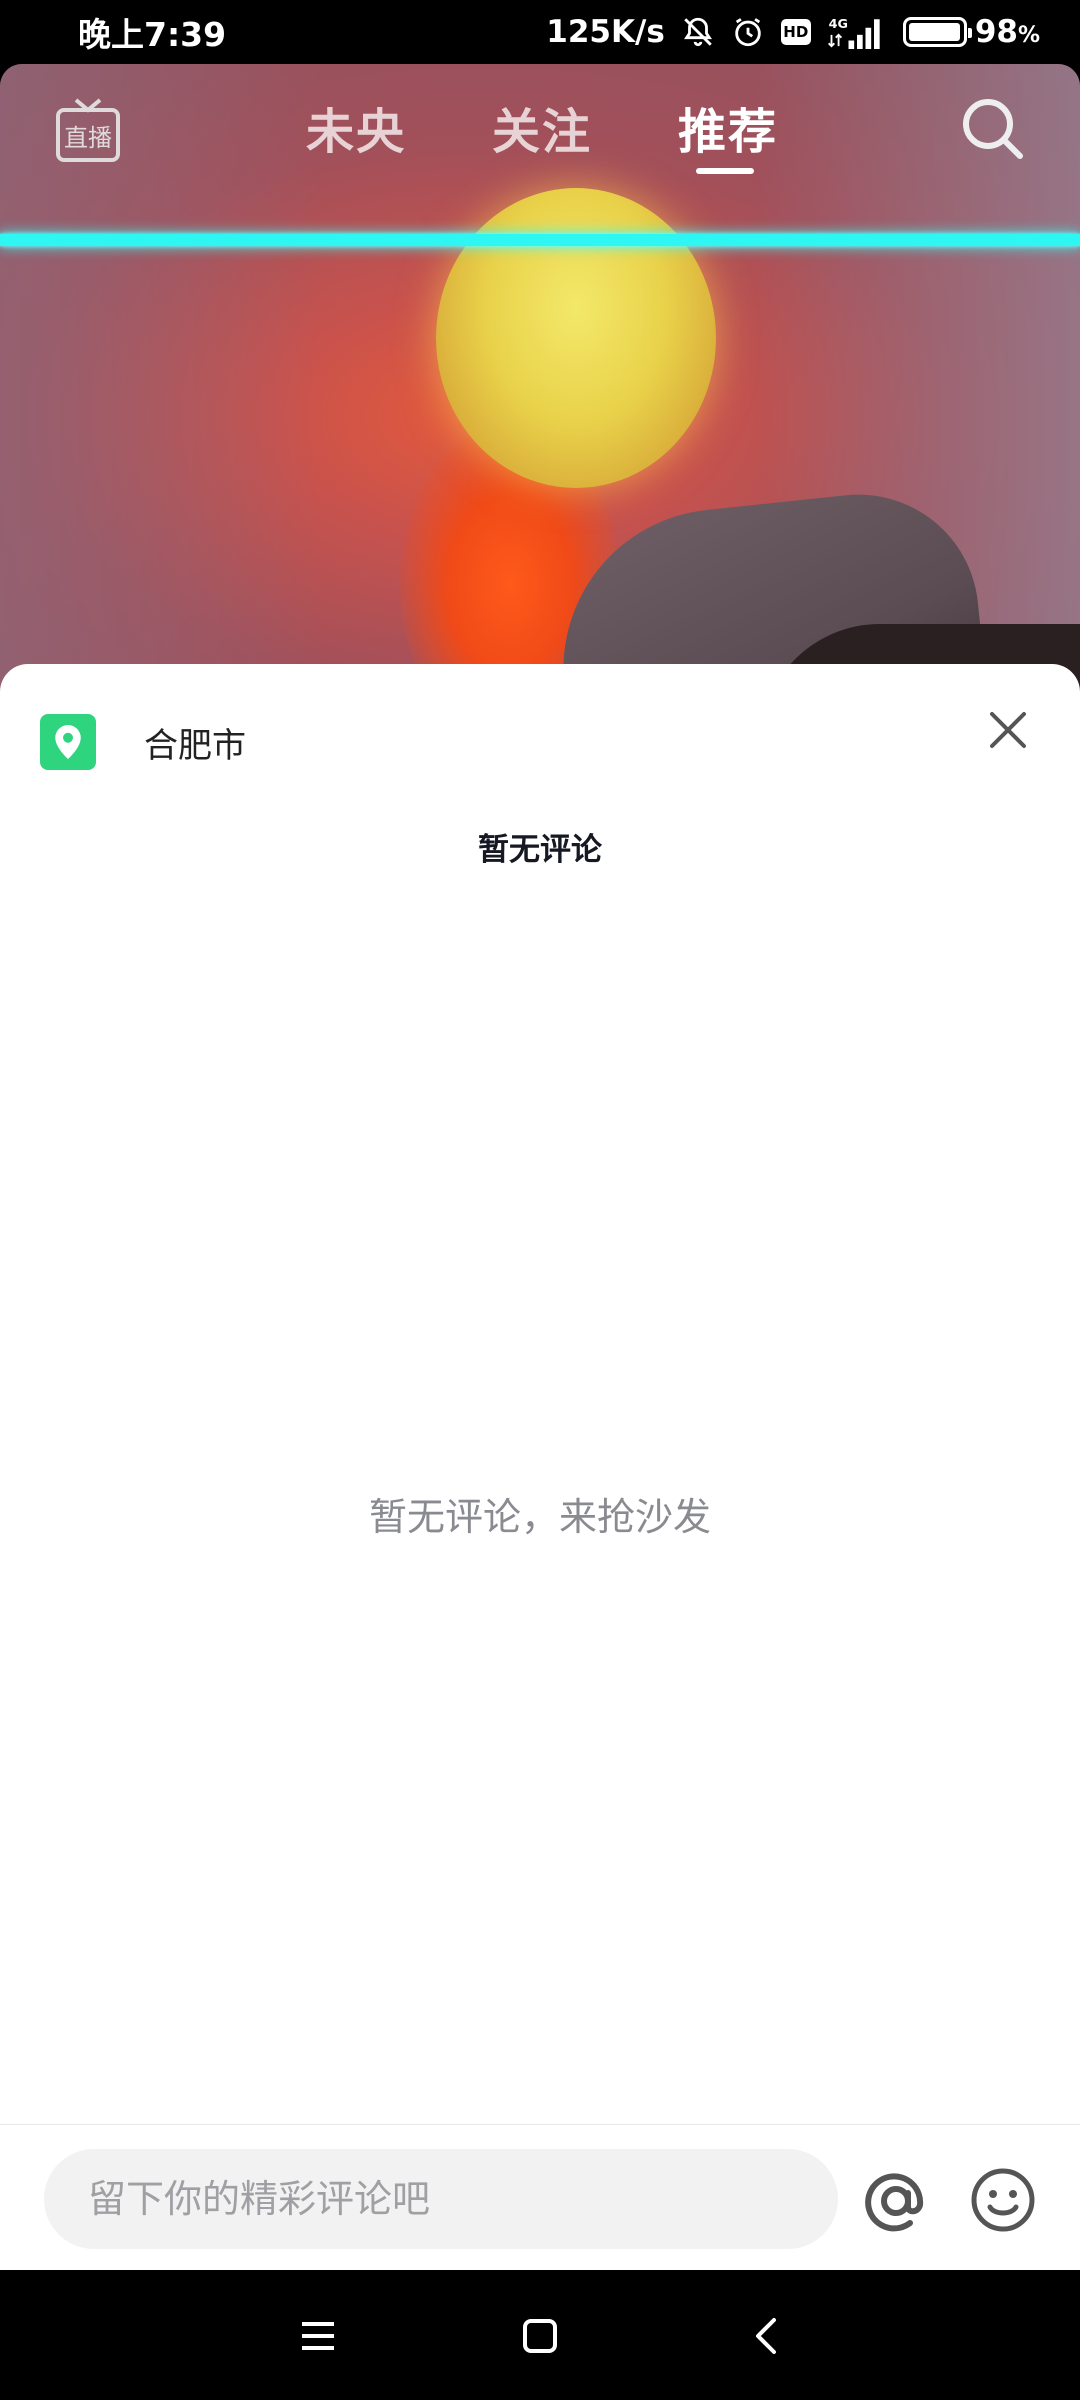  What do you see at coordinates (1008, 730) in the screenshot?
I see `close-icon` at bounding box center [1008, 730].